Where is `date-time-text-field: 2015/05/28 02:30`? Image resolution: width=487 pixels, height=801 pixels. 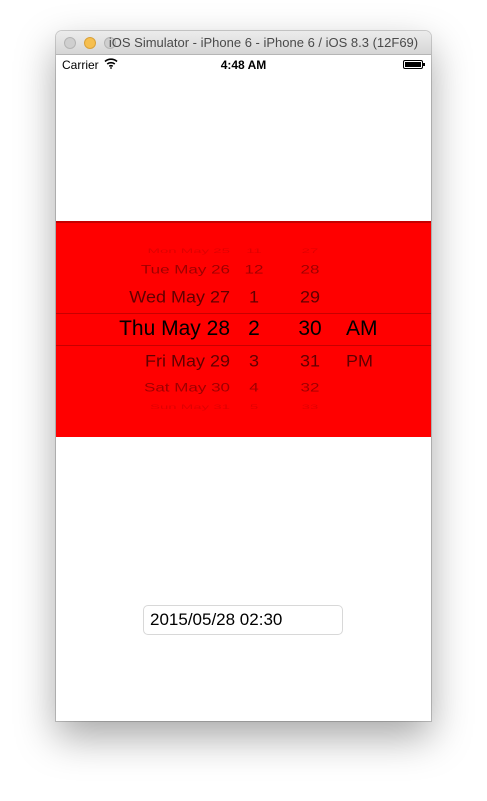 date-time-text-field: 2015/05/28 02:30 is located at coordinates (243, 620).